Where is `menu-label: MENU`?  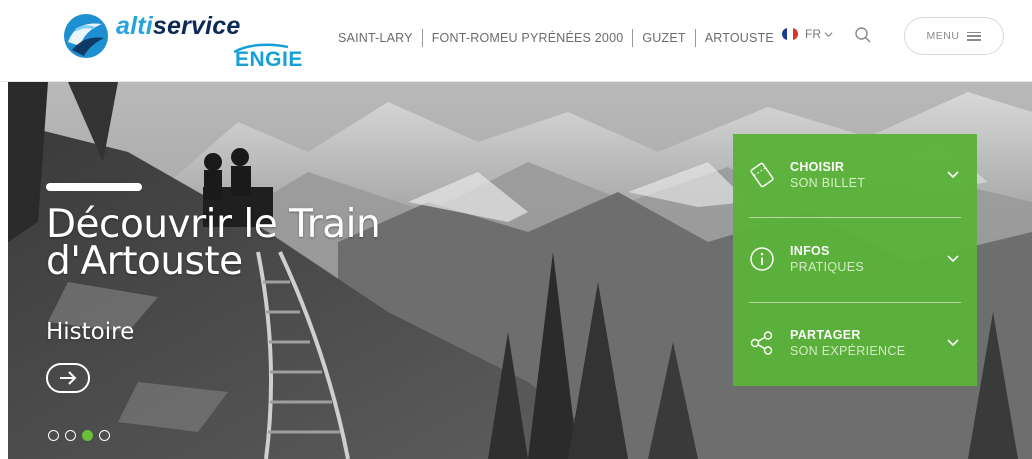
menu-label: MENU is located at coordinates (943, 36).